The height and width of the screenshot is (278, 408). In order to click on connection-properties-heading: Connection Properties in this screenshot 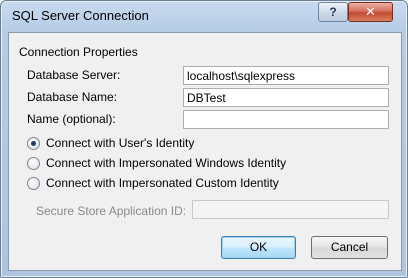, I will do `click(78, 52)`.